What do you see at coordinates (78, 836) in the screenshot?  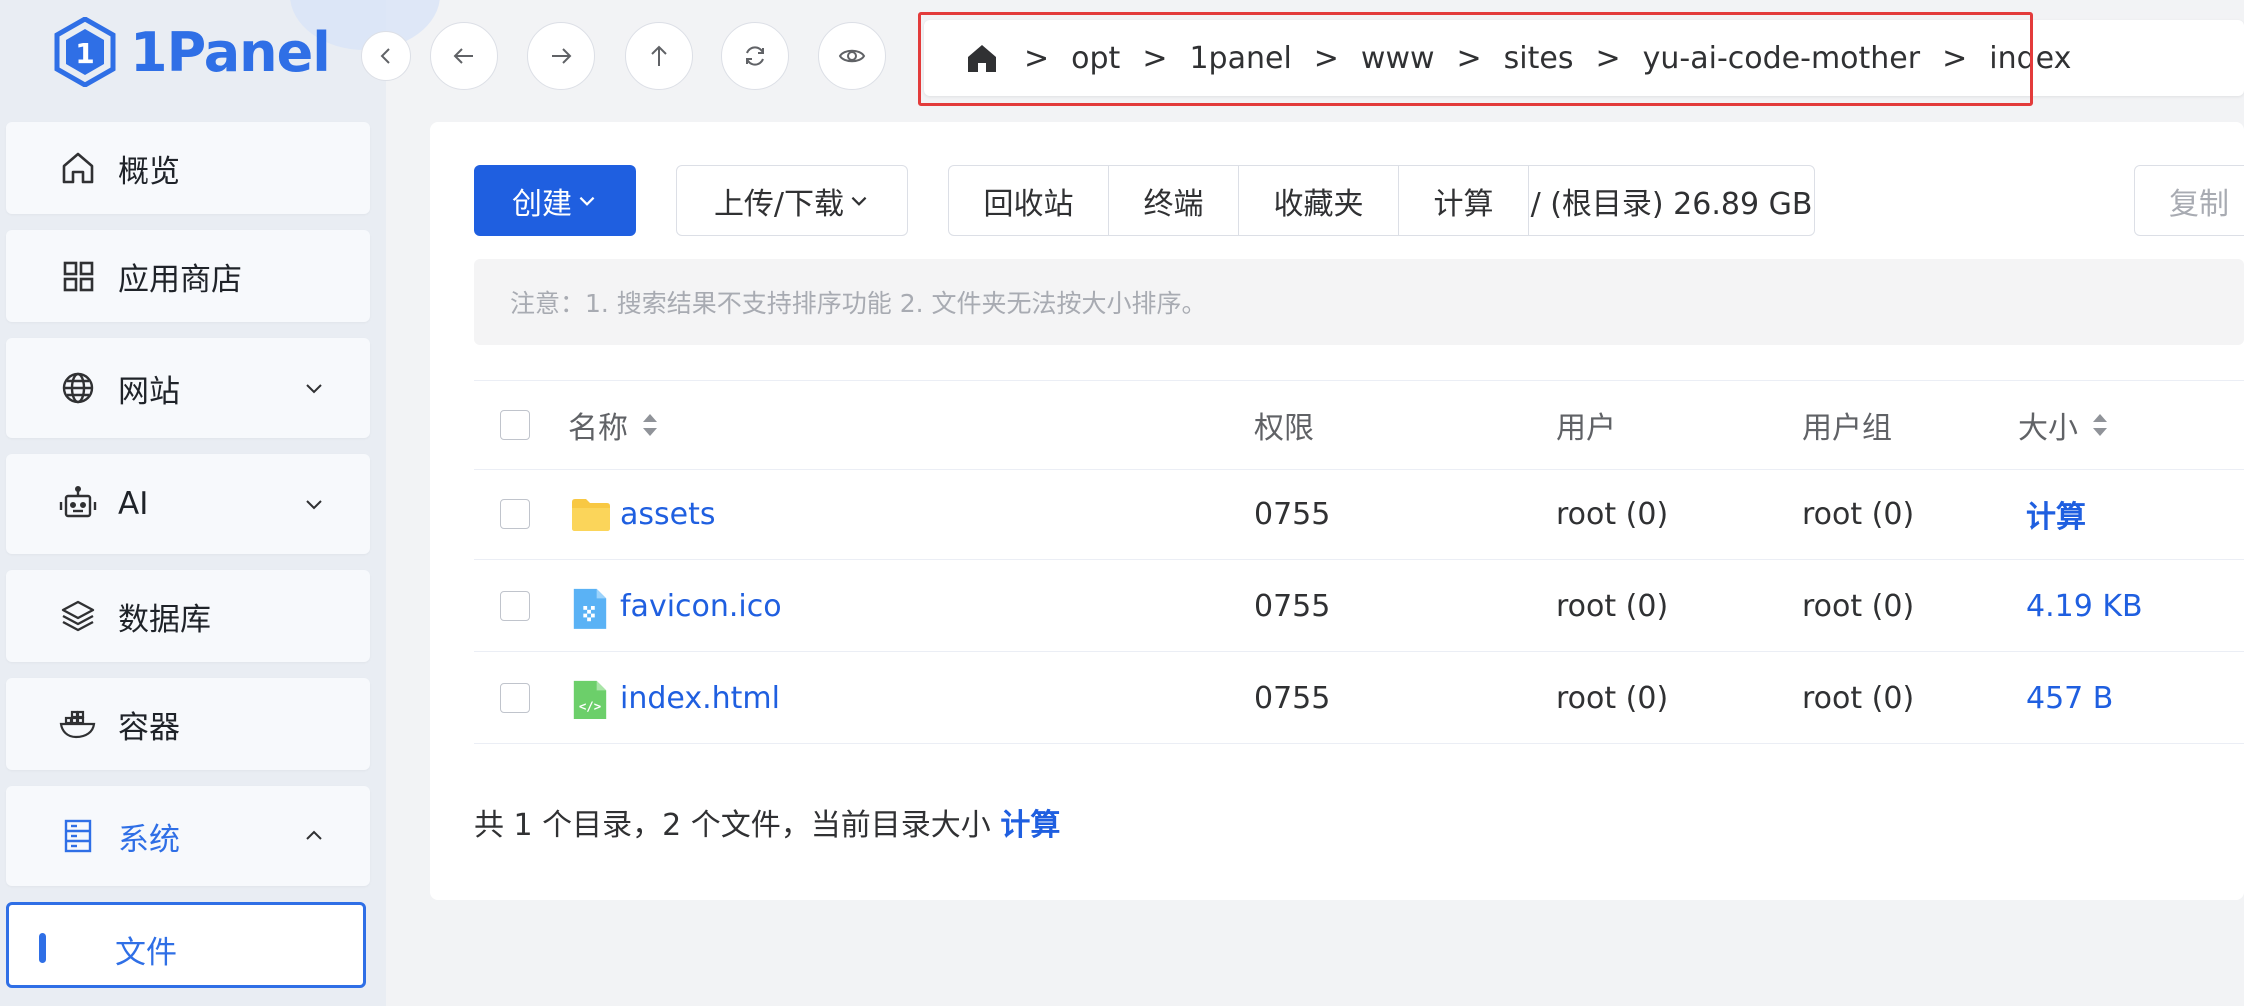 I see `server-icon` at bounding box center [78, 836].